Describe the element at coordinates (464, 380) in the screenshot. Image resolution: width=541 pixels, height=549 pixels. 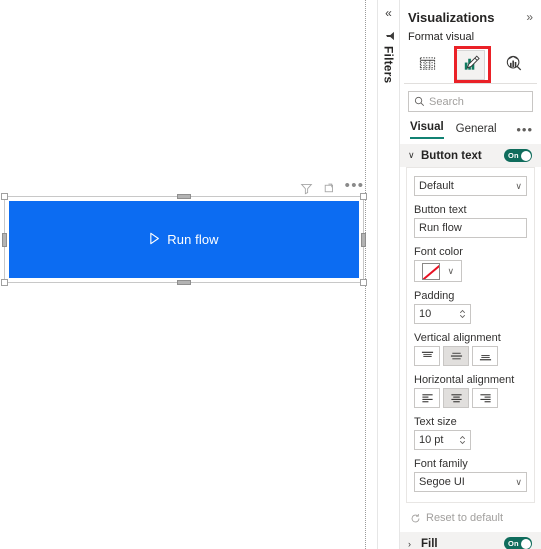
I see `label-horizontal-alignment: Horizontal alignment` at that location.